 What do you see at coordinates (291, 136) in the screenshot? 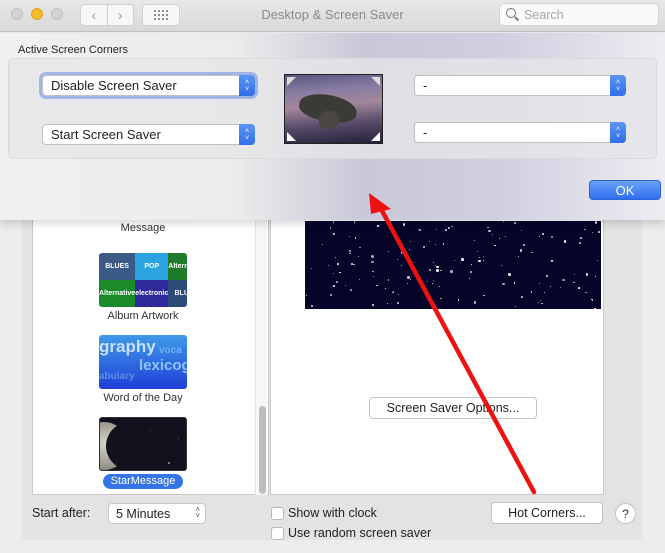
I see `corner-bottom-left-icon` at bounding box center [291, 136].